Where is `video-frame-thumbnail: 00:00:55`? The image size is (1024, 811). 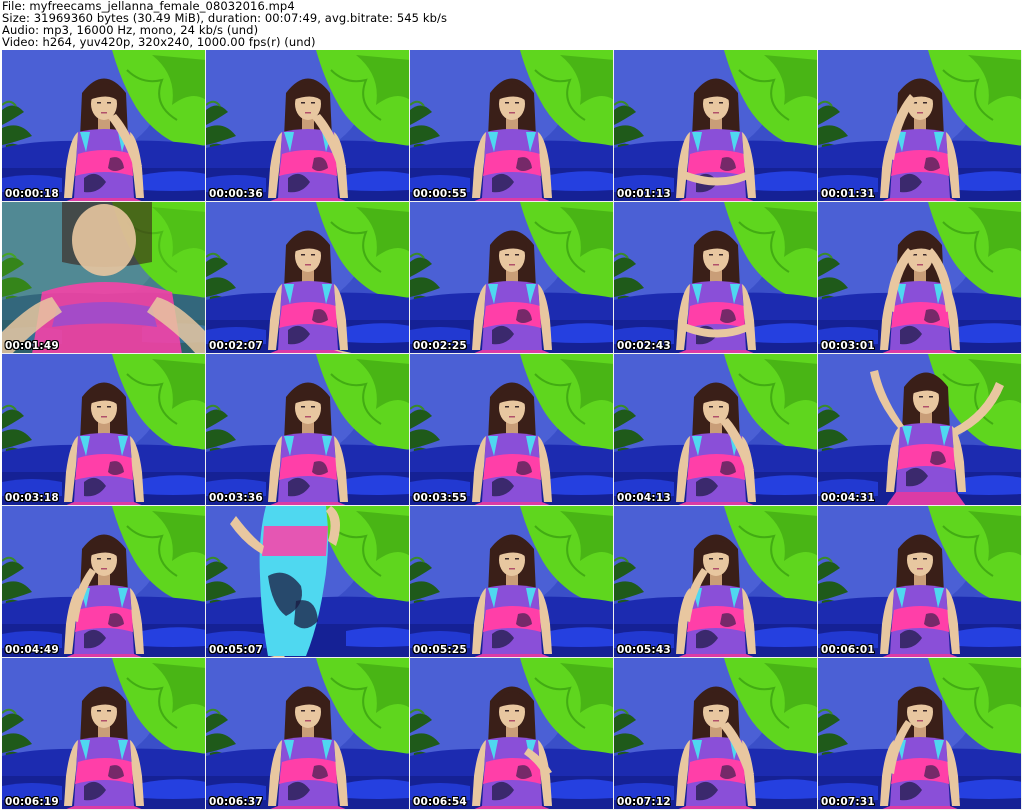
video-frame-thumbnail: 00:00:55 is located at coordinates (512, 126).